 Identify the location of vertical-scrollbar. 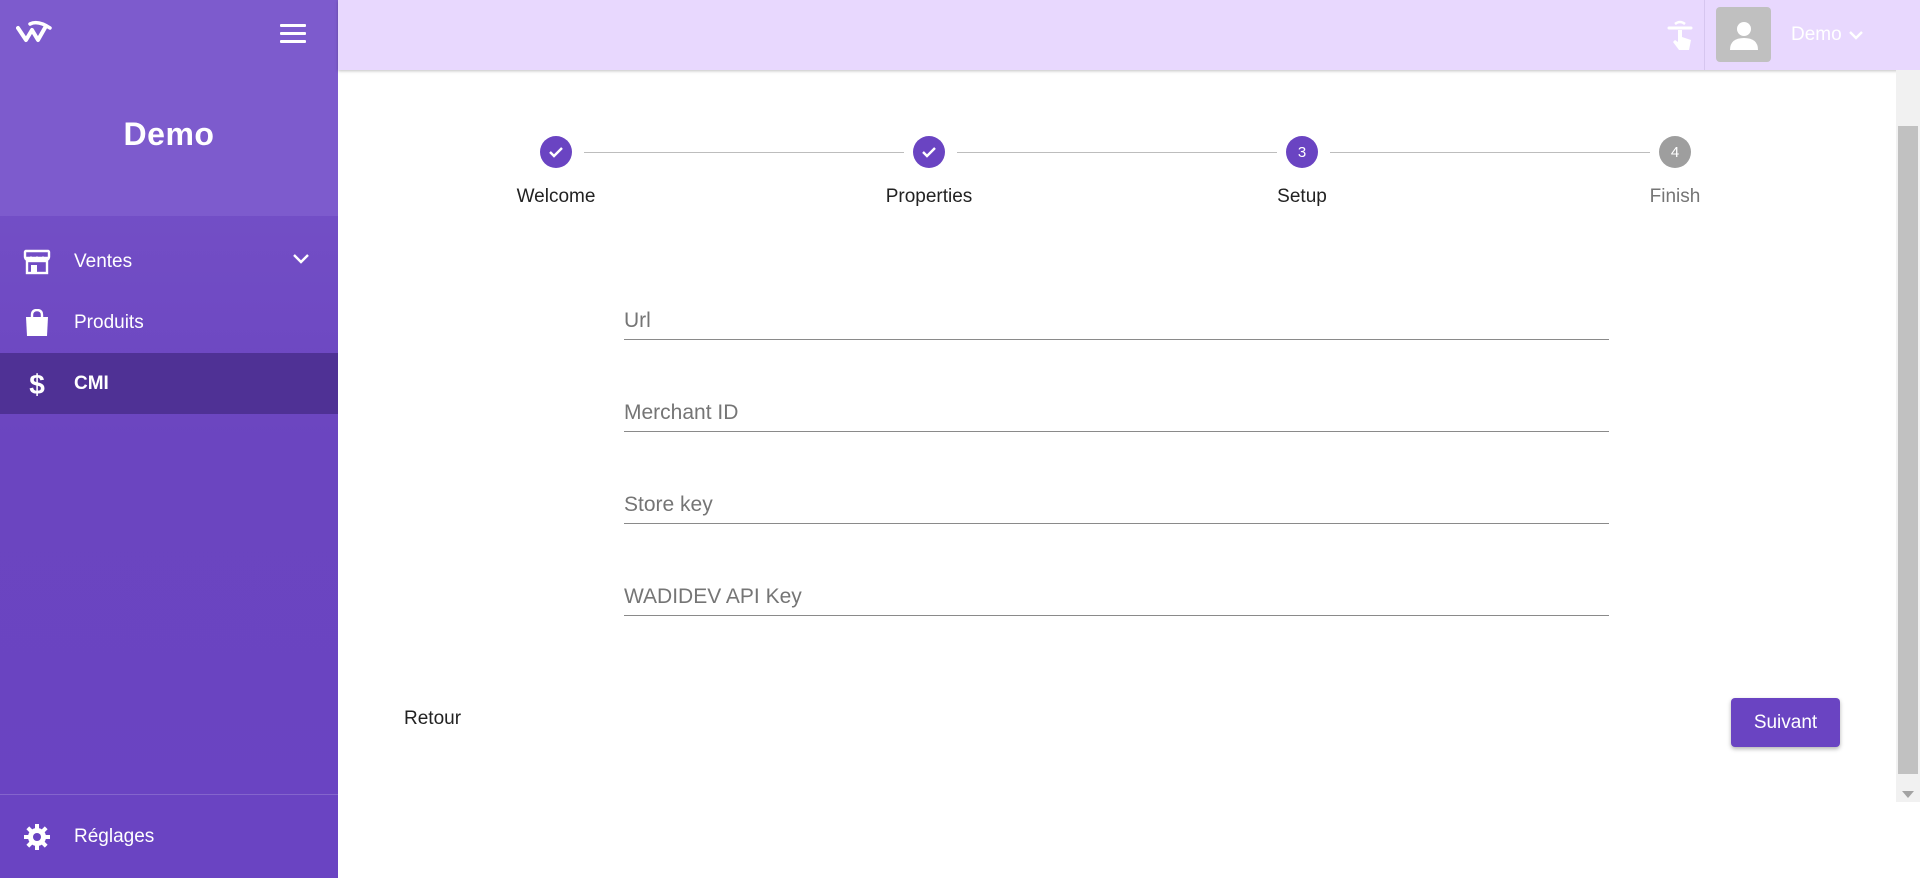
(1908, 436).